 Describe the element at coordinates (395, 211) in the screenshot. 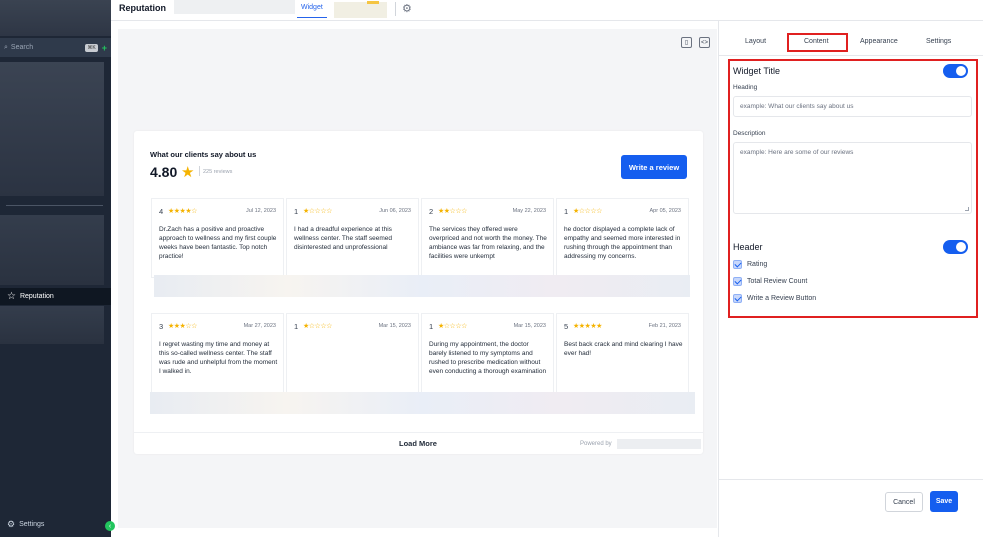

I see `review-date: Jun 06, 2023` at that location.